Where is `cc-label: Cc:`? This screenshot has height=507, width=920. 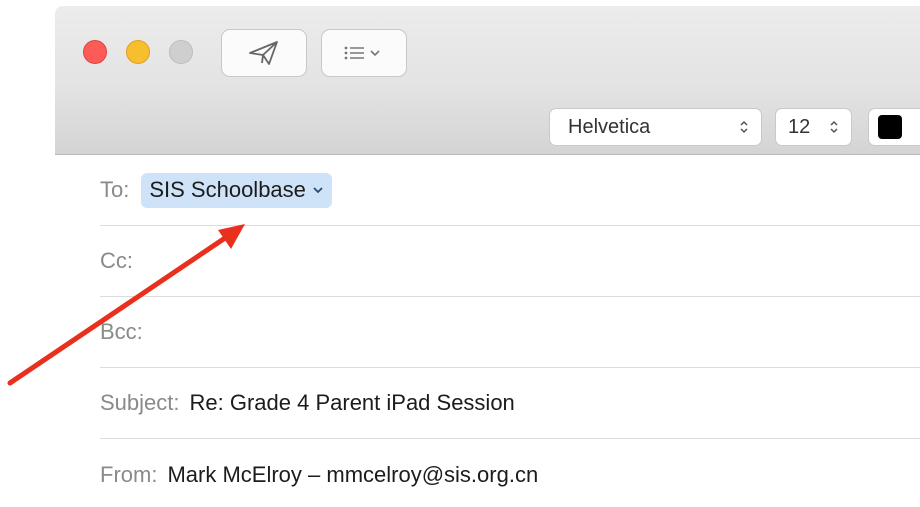 cc-label: Cc: is located at coordinates (116, 260).